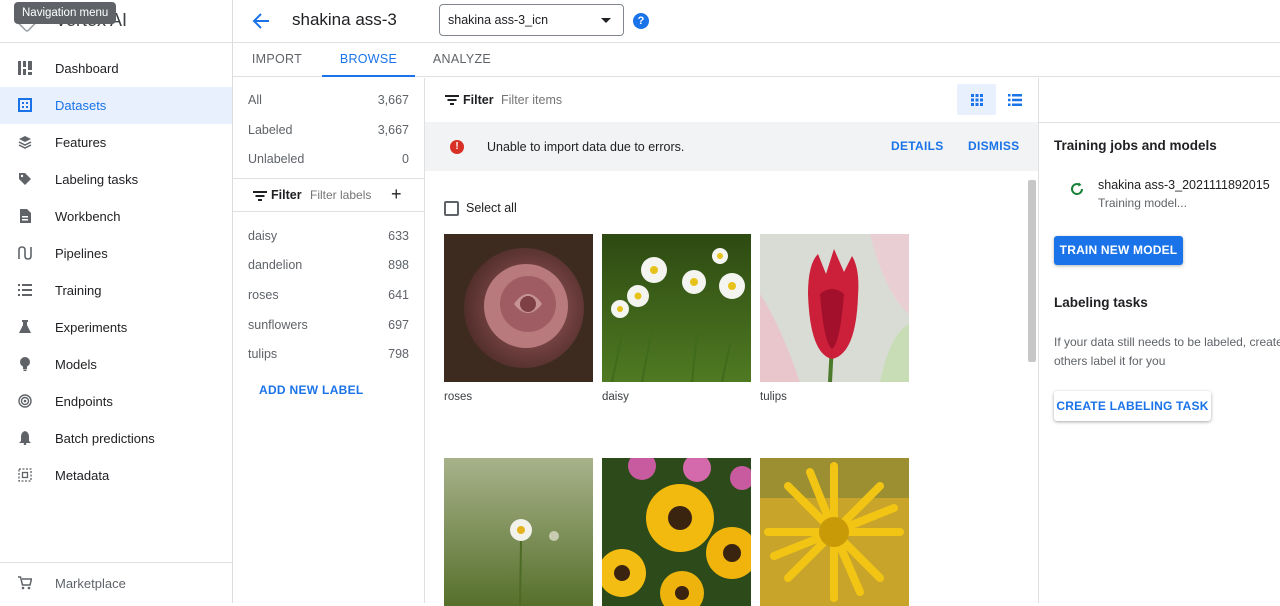 The image size is (1280, 606). What do you see at coordinates (396, 194) in the screenshot?
I see `add-icon: +` at bounding box center [396, 194].